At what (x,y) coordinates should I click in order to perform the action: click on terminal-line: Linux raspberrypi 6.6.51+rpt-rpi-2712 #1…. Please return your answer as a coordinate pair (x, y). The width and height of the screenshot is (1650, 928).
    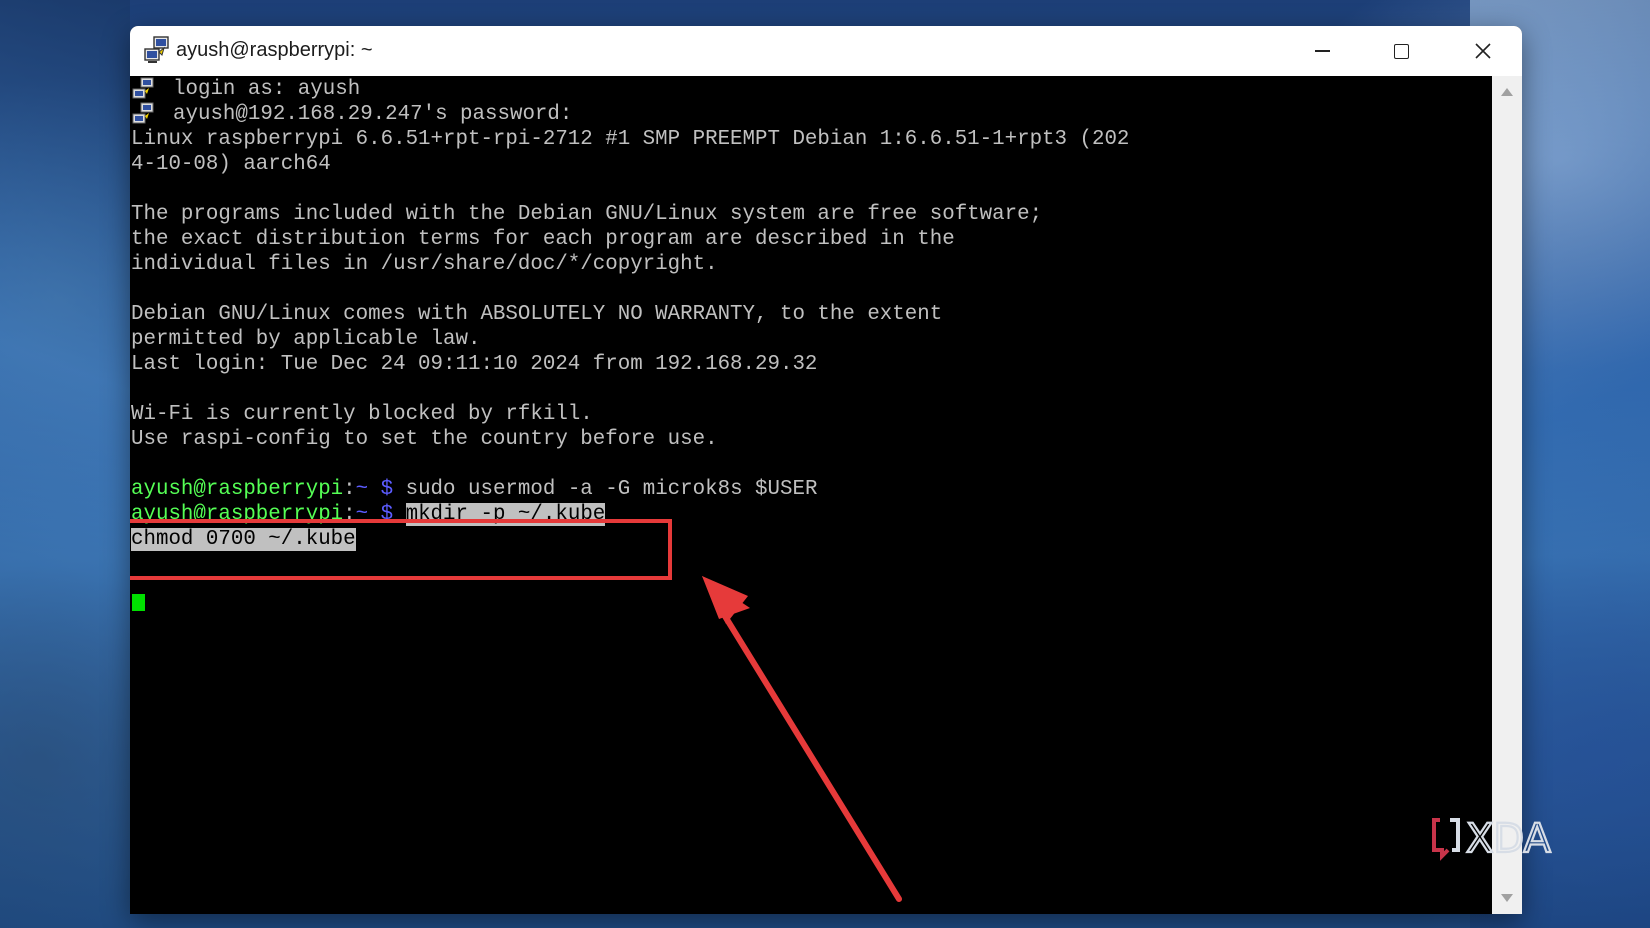
    Looking at the image, I should click on (630, 139).